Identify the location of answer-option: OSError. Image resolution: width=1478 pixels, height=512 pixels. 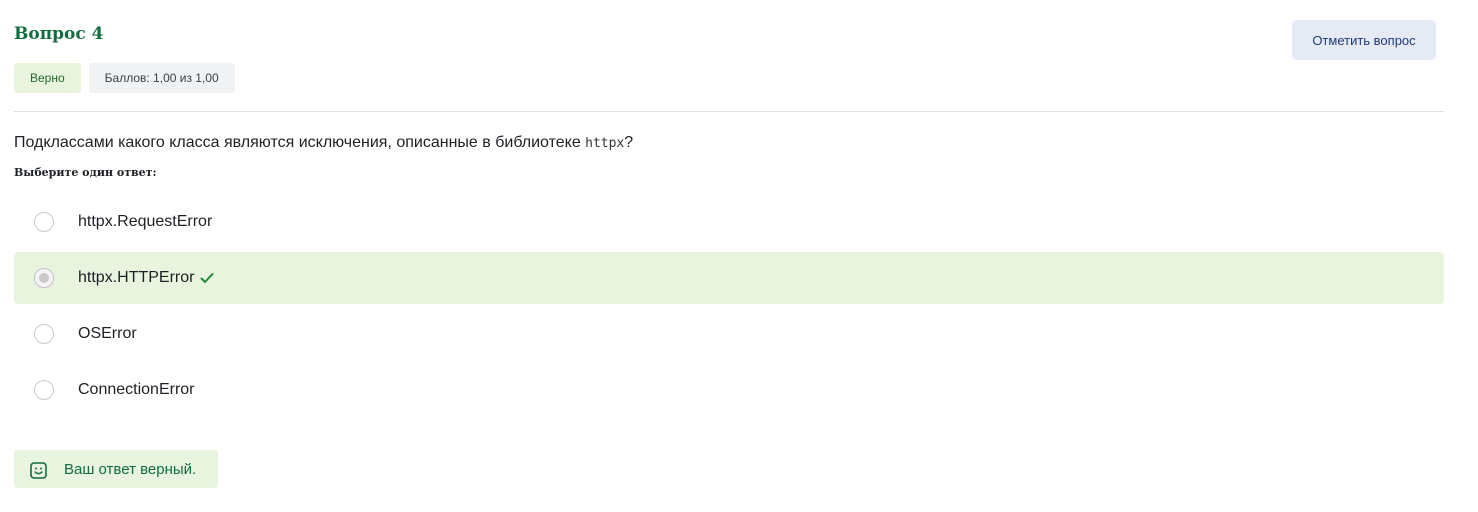
(729, 334).